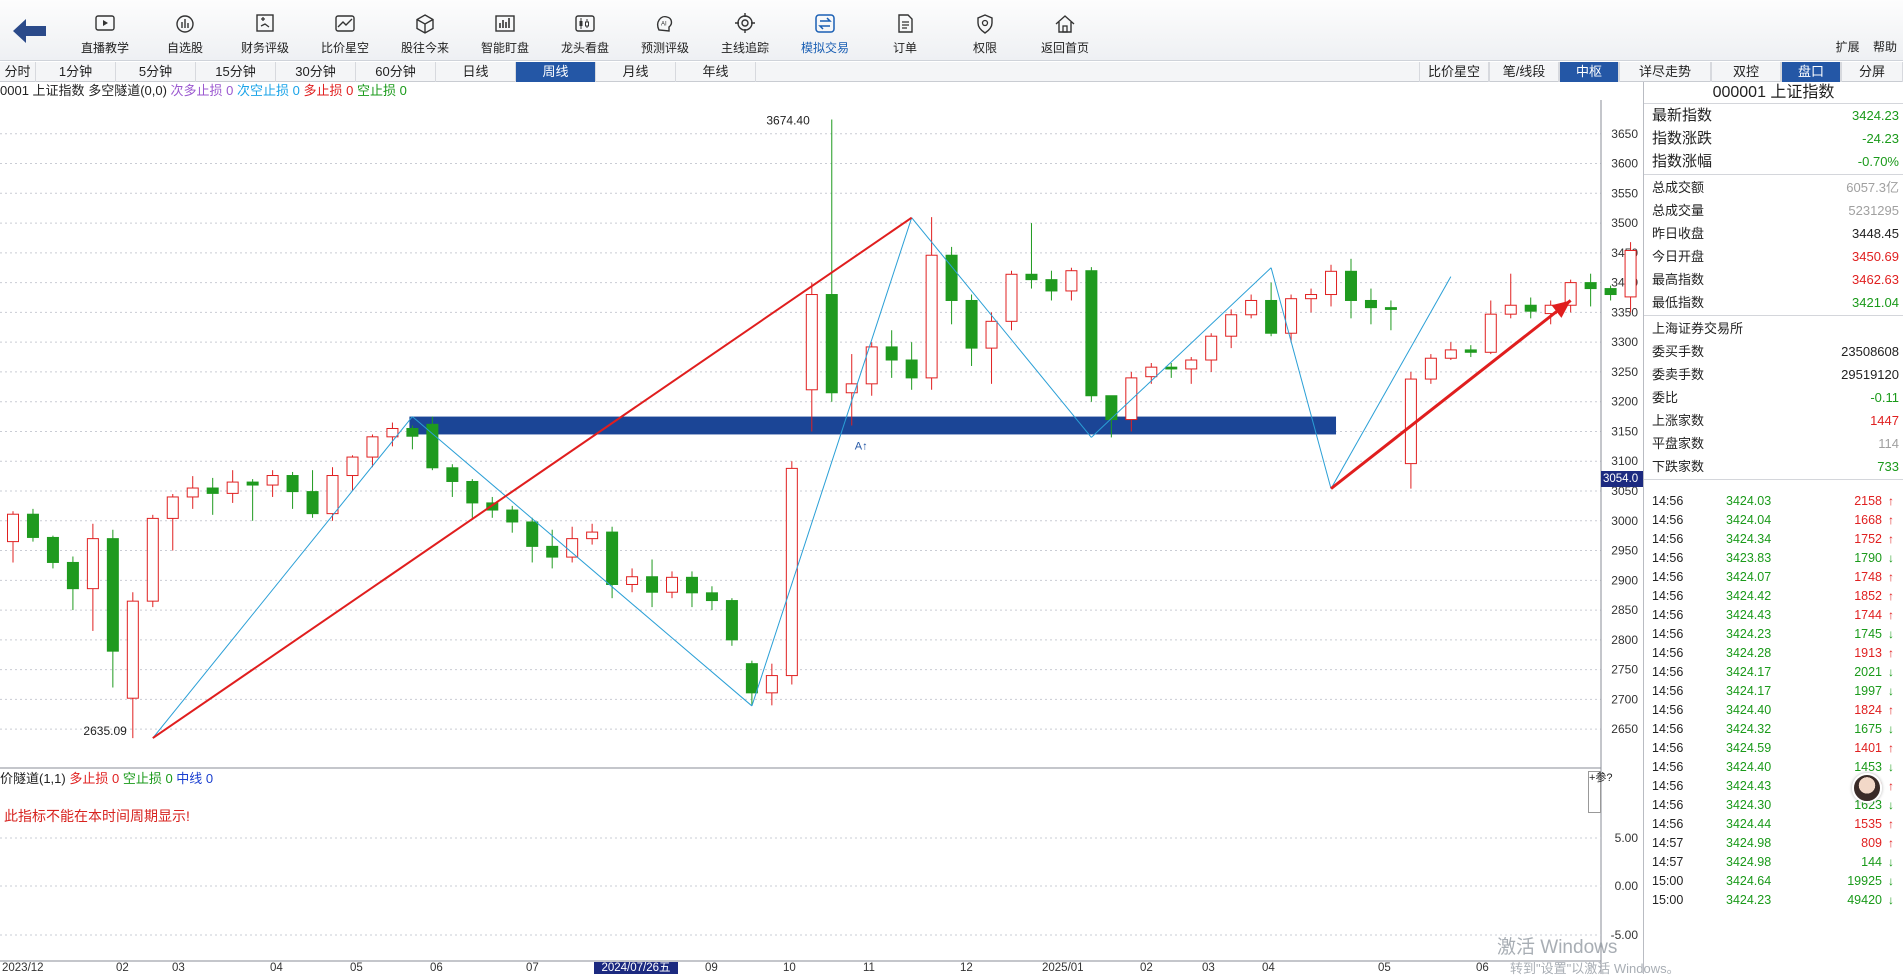  I want to click on toolbar-button-7: 龙头看盘, so click(585, 34).